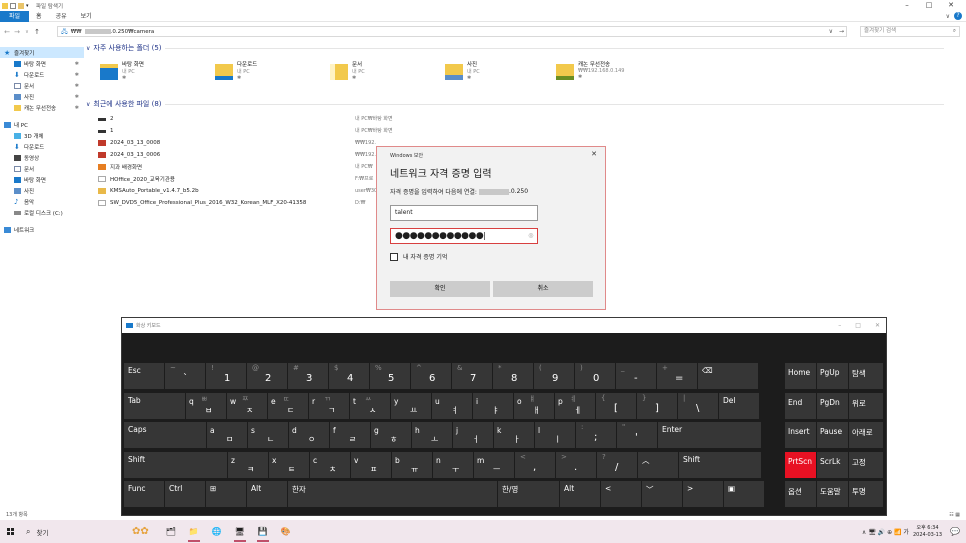  Describe the element at coordinates (411, 406) in the screenshot. I see `key-y: yㅛ` at that location.